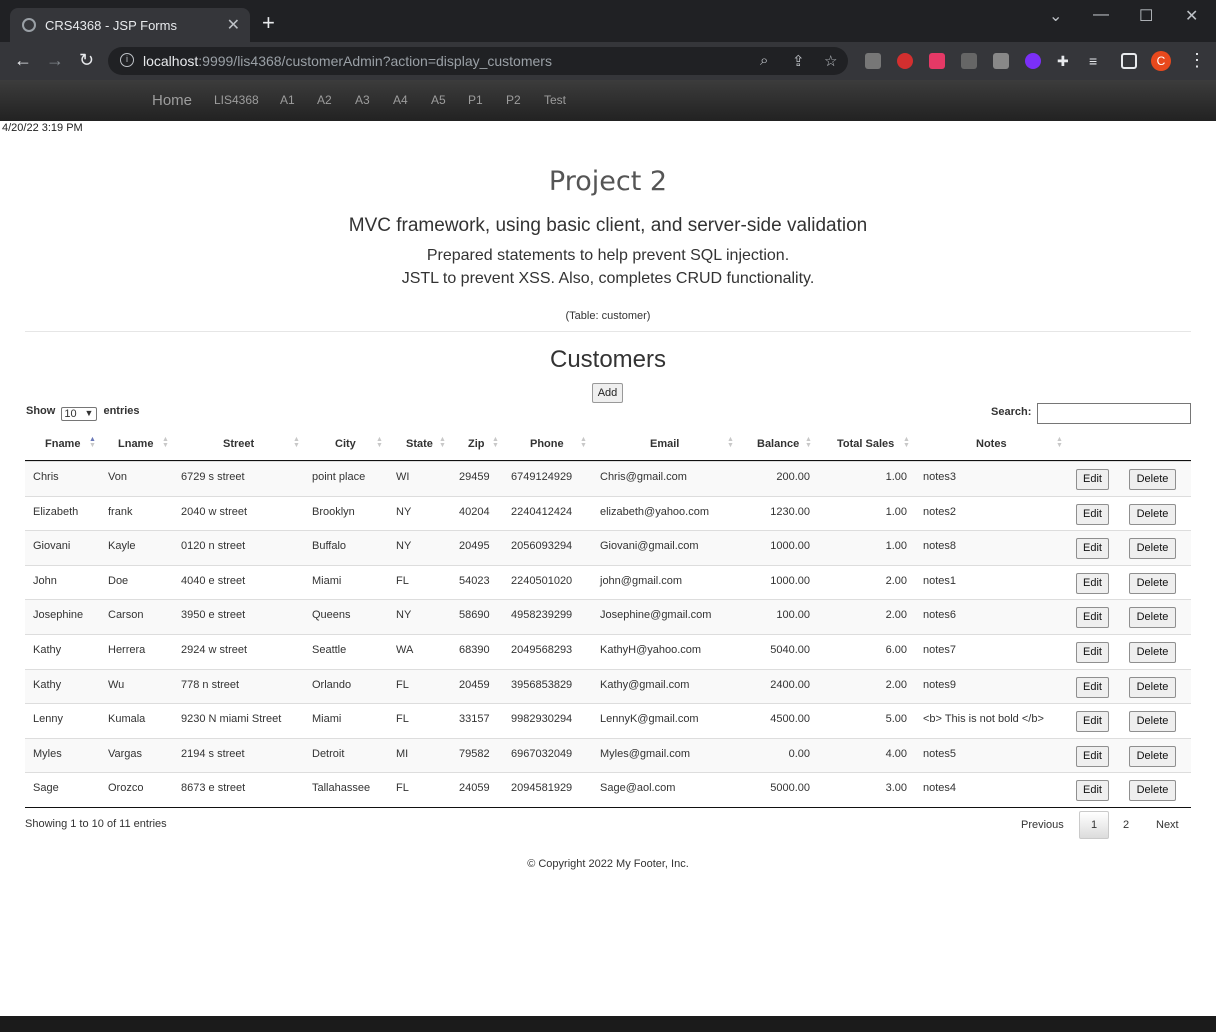 This screenshot has height=1032, width=1216. I want to click on back-icon: ←, so click(23, 60).